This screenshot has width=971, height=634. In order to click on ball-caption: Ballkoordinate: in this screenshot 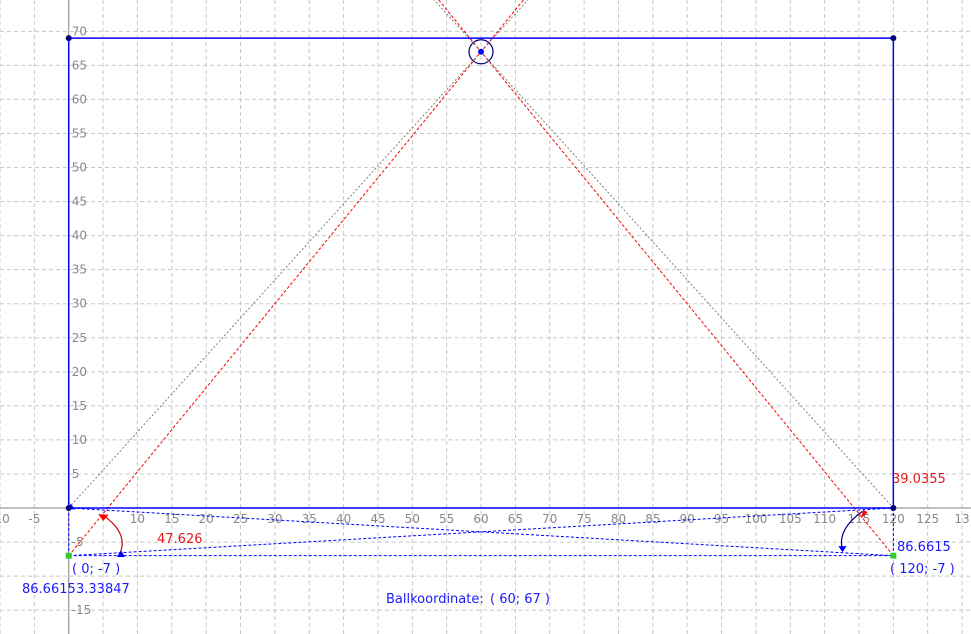, I will do `click(435, 599)`.